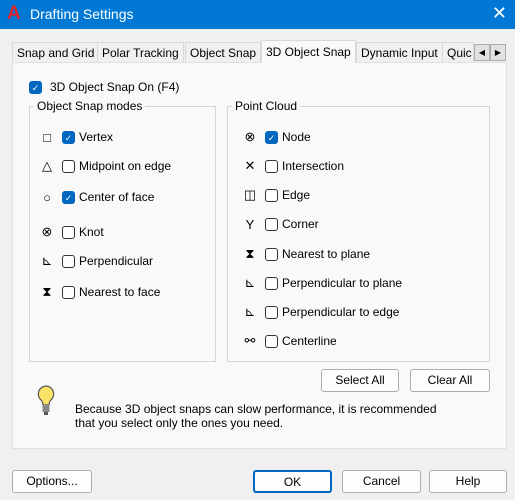 This screenshot has width=515, height=500. I want to click on snap-marker-icon: ◫, so click(250, 194).